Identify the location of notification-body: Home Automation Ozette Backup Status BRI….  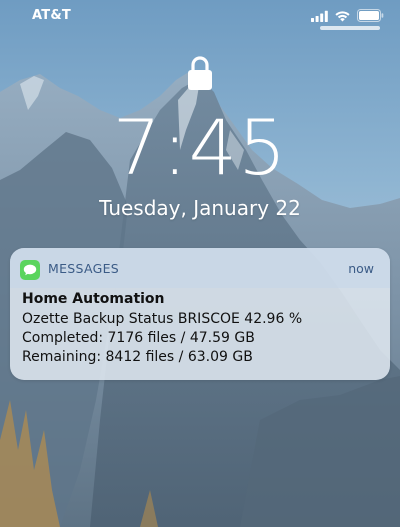
(200, 328).